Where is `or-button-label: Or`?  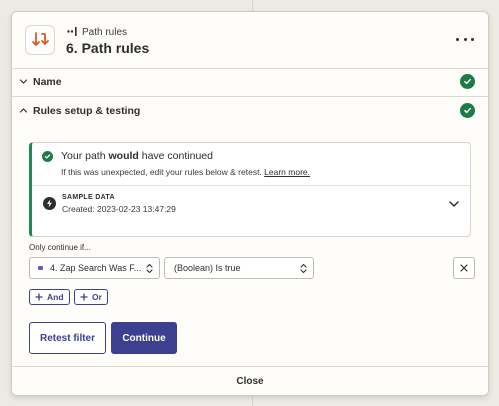
or-button-label: Or is located at coordinates (97, 297).